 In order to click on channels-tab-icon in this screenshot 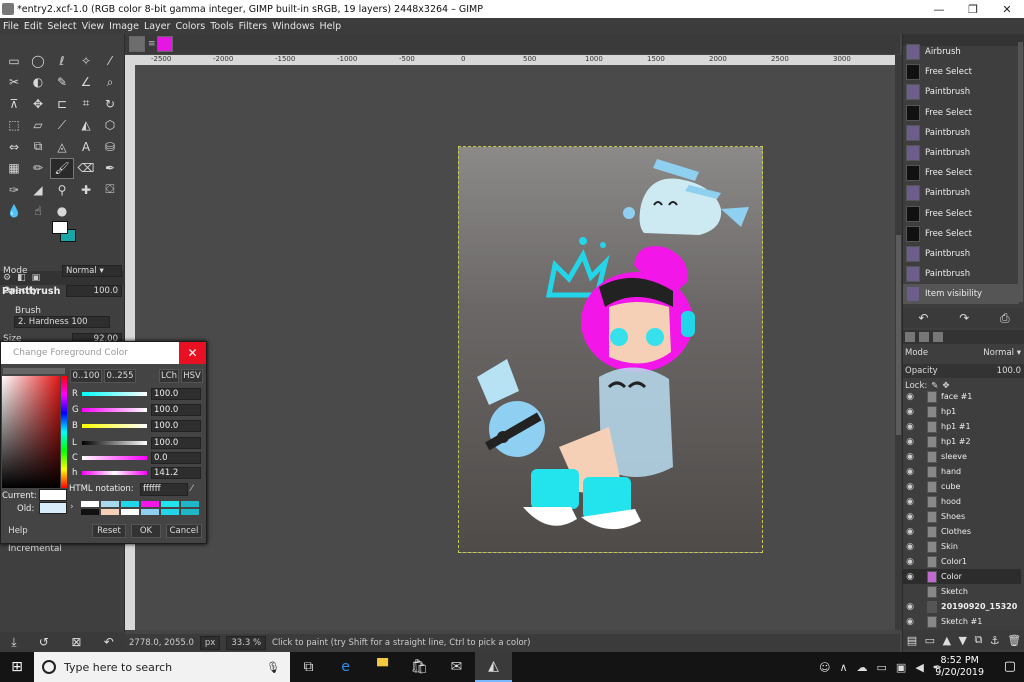, I will do `click(924, 337)`.